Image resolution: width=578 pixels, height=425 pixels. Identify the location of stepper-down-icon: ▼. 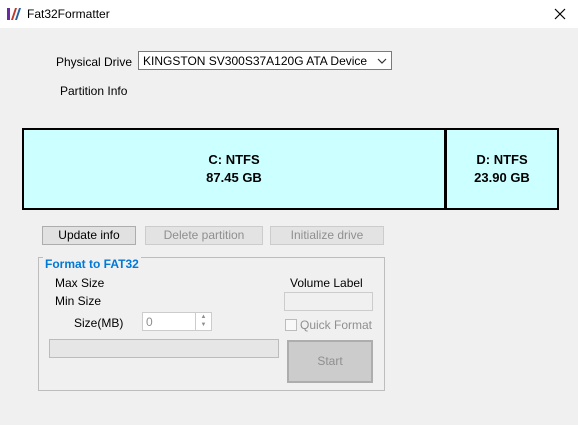
(203, 325).